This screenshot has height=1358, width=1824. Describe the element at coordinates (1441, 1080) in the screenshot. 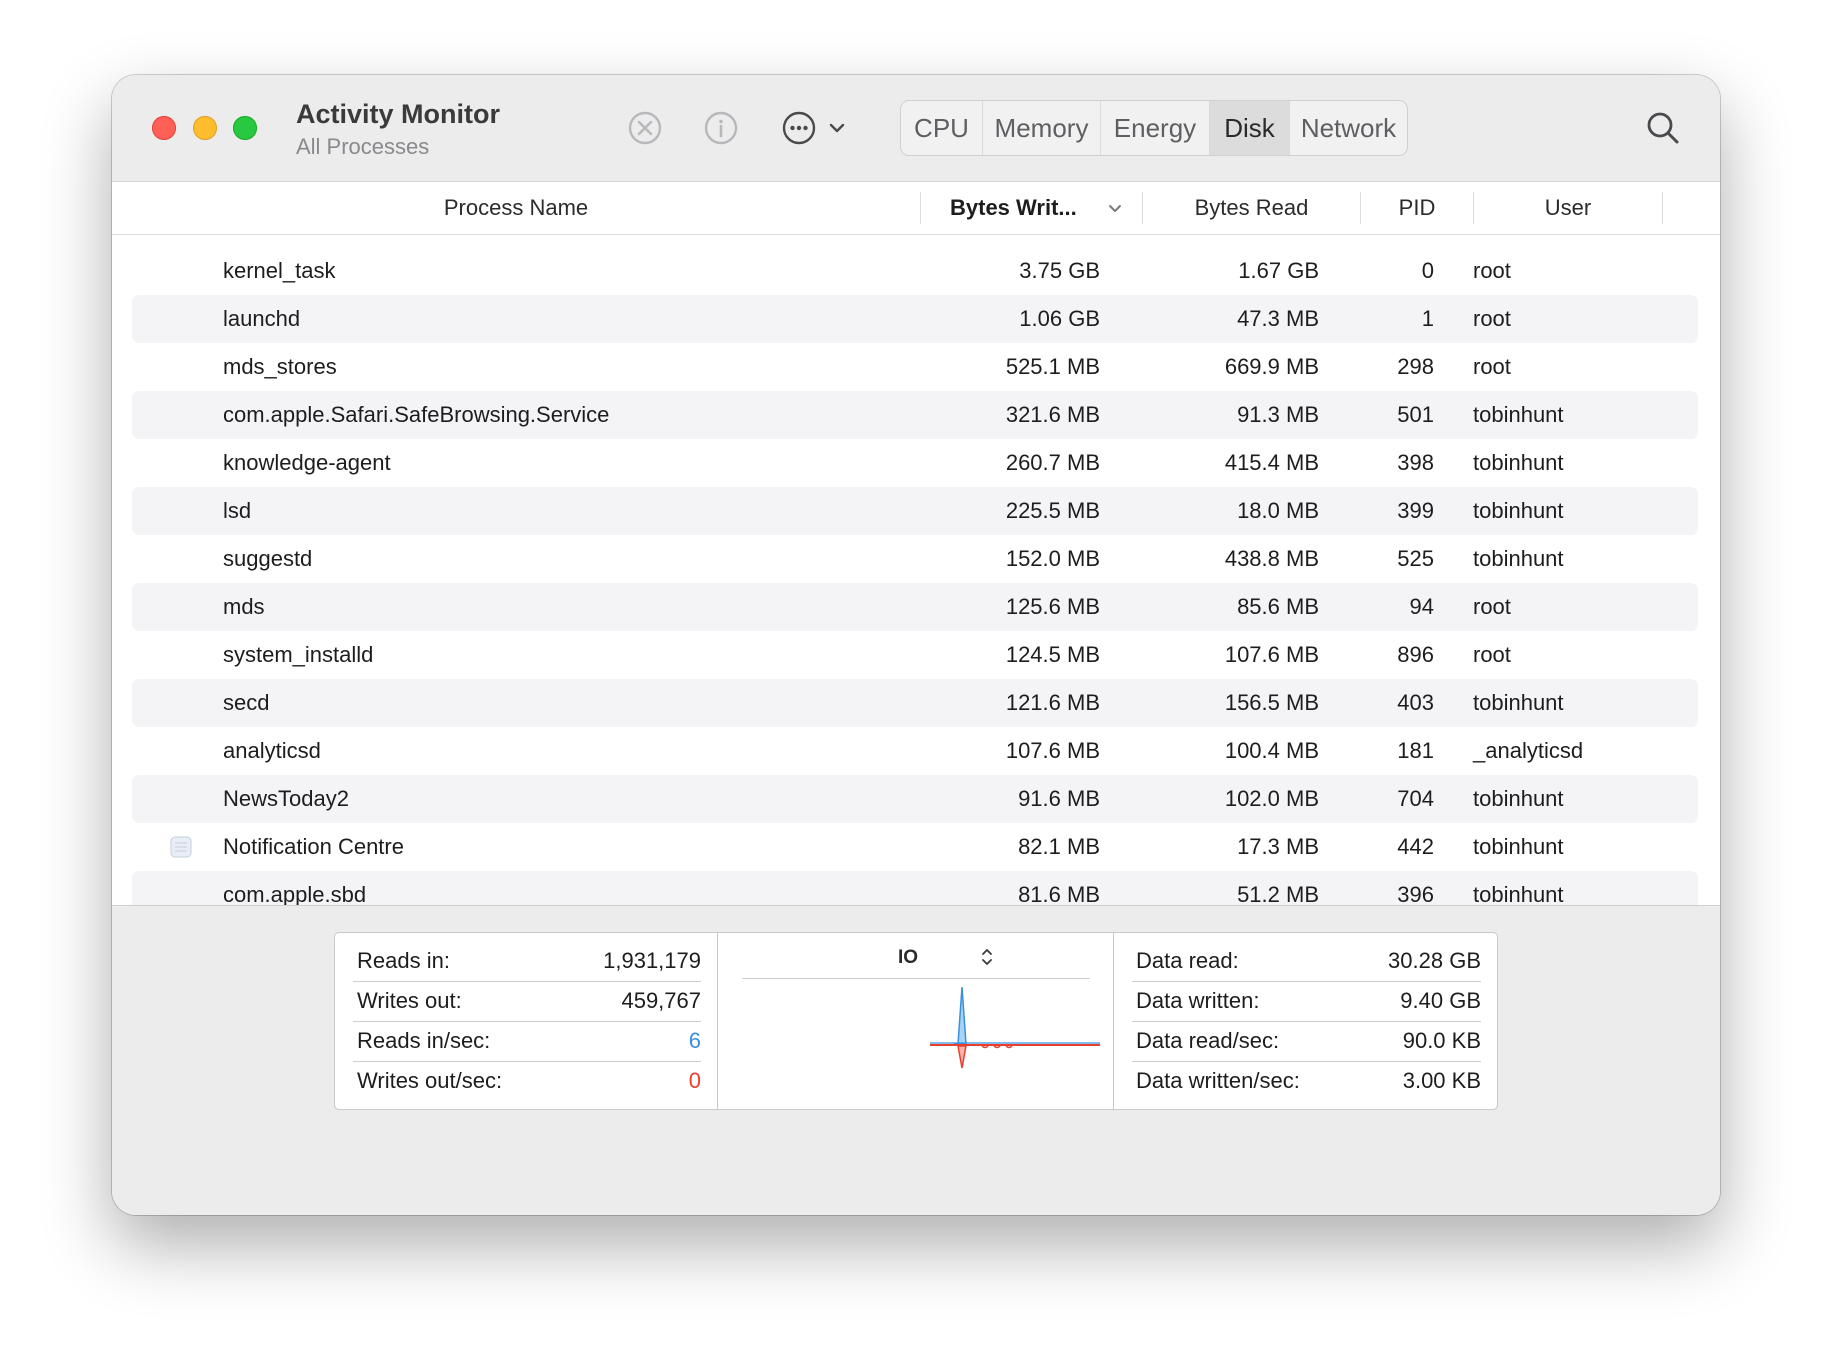

I see `stat-value: 3.00 KB` at that location.